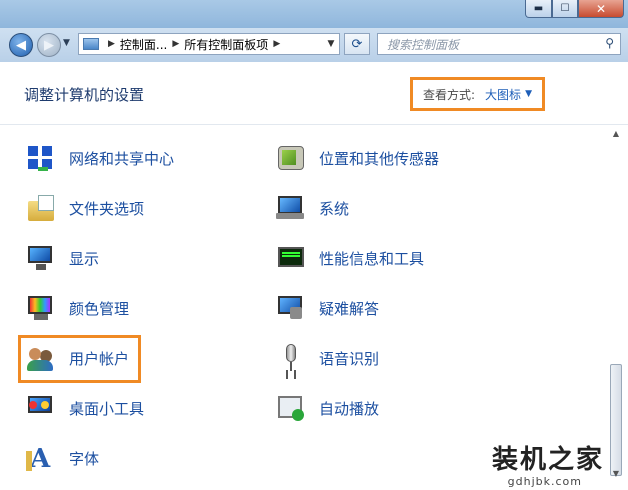 The height and width of the screenshot is (490, 628). I want to click on item-location-sensors: 位置和其他传感器, so click(357, 158).